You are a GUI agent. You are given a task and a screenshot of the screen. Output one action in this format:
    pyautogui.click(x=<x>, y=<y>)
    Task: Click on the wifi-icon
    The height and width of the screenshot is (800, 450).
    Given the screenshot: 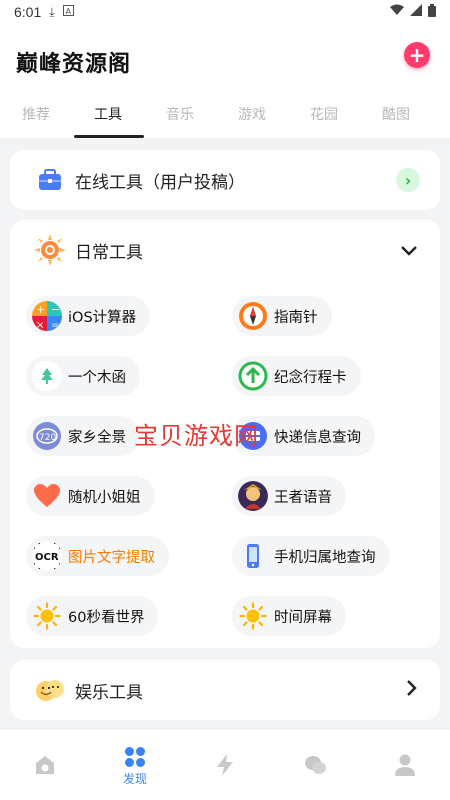 What is the action you would take?
    pyautogui.click(x=397, y=12)
    